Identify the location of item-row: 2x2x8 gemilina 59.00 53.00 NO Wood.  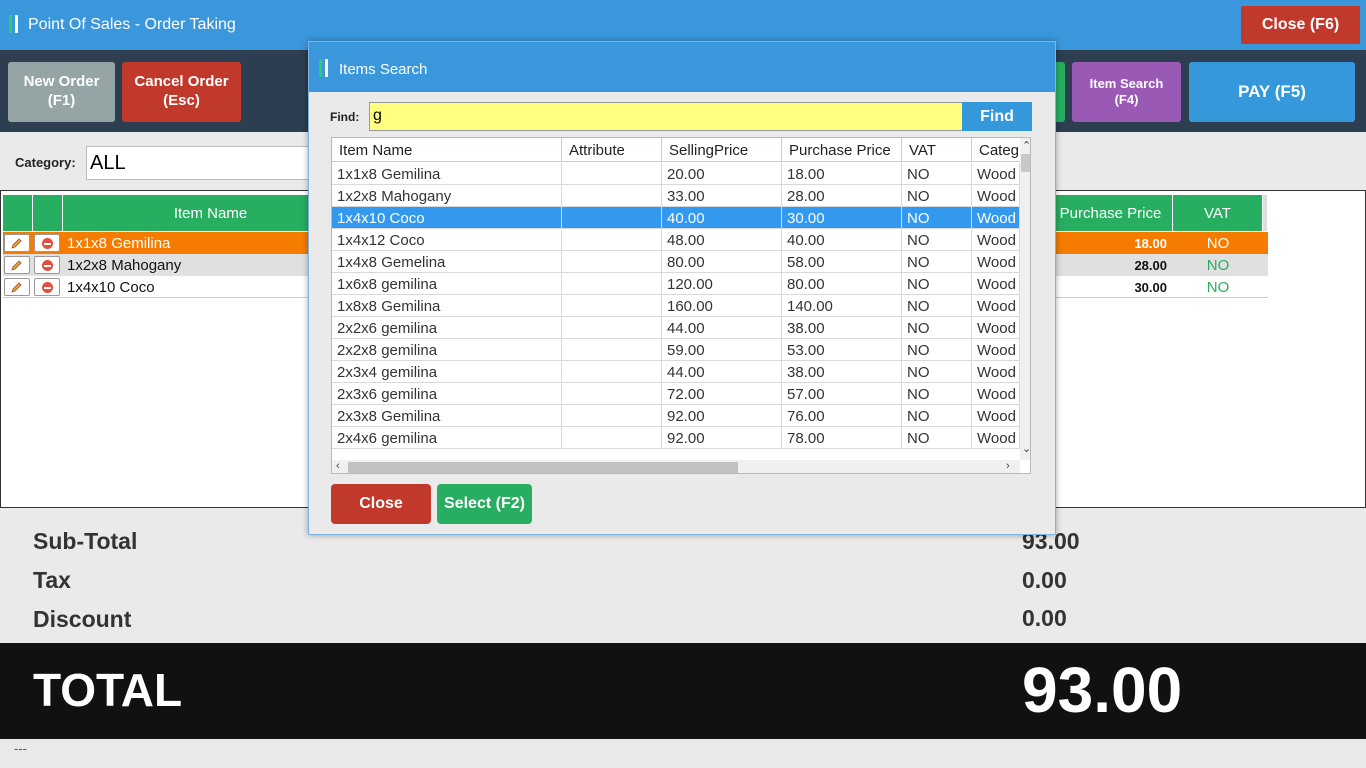
(676, 350).